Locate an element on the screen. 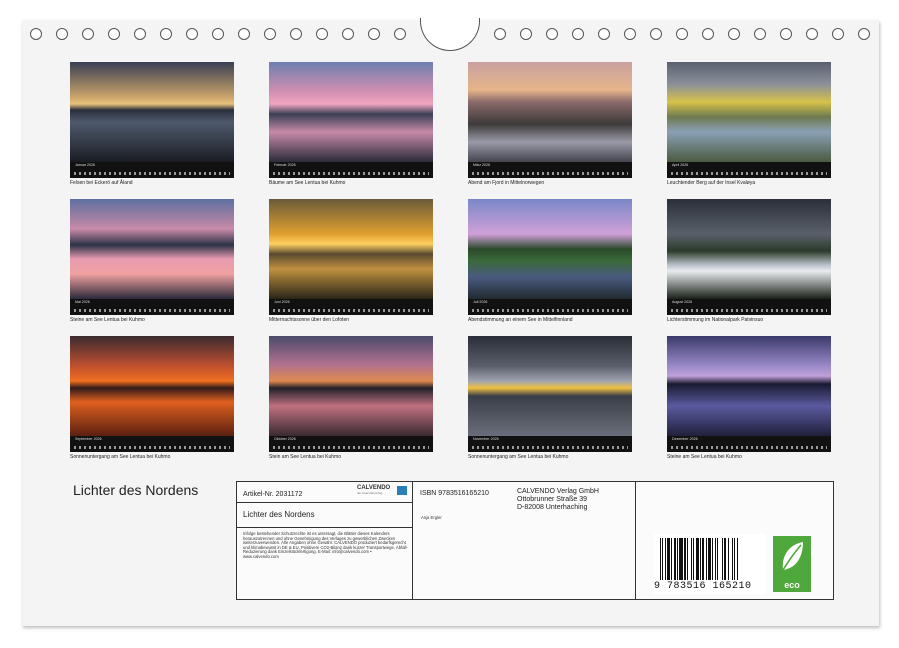  photo-caption: Abend am Fjord in Mittelnorwegen is located at coordinates (506, 183).